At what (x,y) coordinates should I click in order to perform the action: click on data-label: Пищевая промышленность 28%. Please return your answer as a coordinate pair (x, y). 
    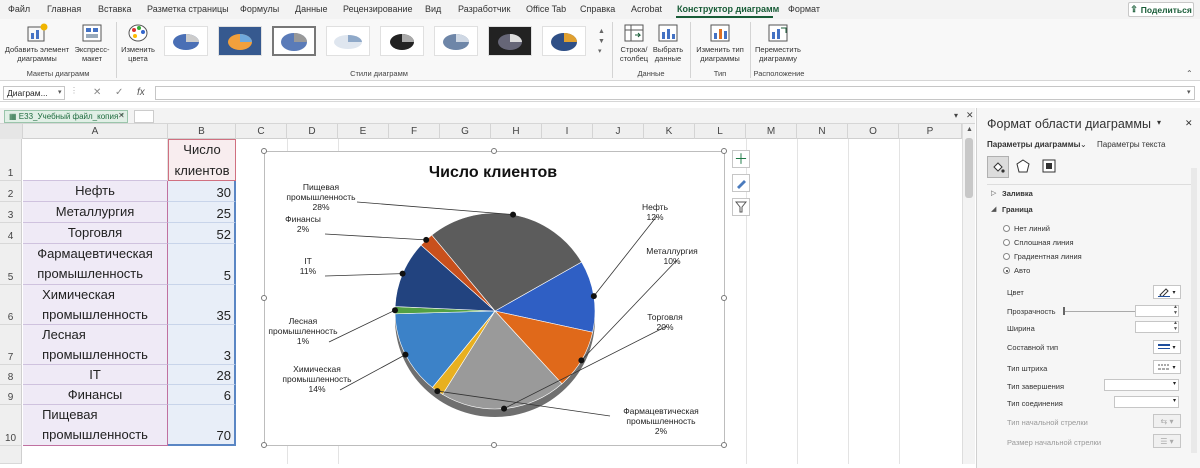
    Looking at the image, I should click on (321, 197).